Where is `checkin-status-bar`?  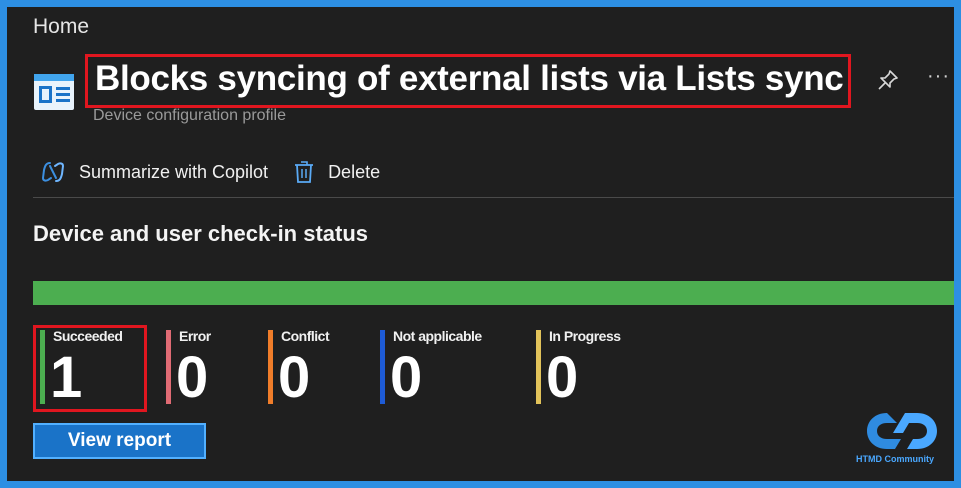 checkin-status-bar is located at coordinates (493, 293).